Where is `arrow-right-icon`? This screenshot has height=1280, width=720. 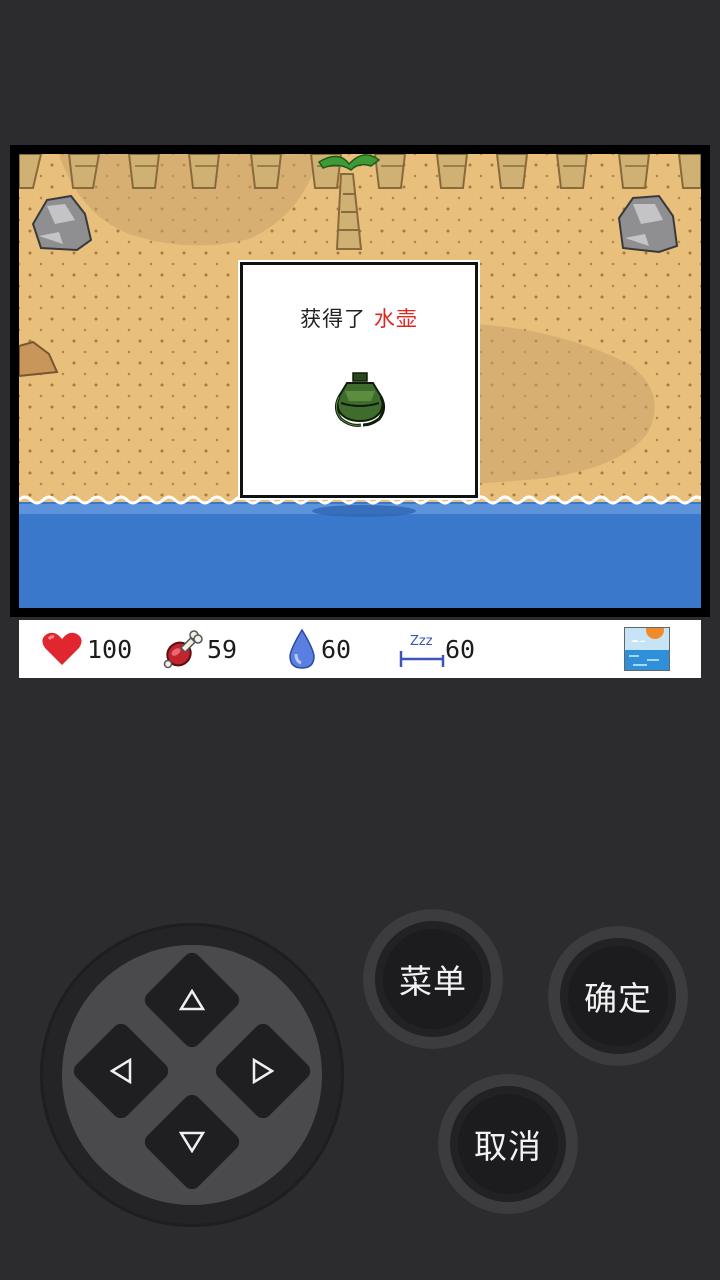 arrow-right-icon is located at coordinates (263, 1071).